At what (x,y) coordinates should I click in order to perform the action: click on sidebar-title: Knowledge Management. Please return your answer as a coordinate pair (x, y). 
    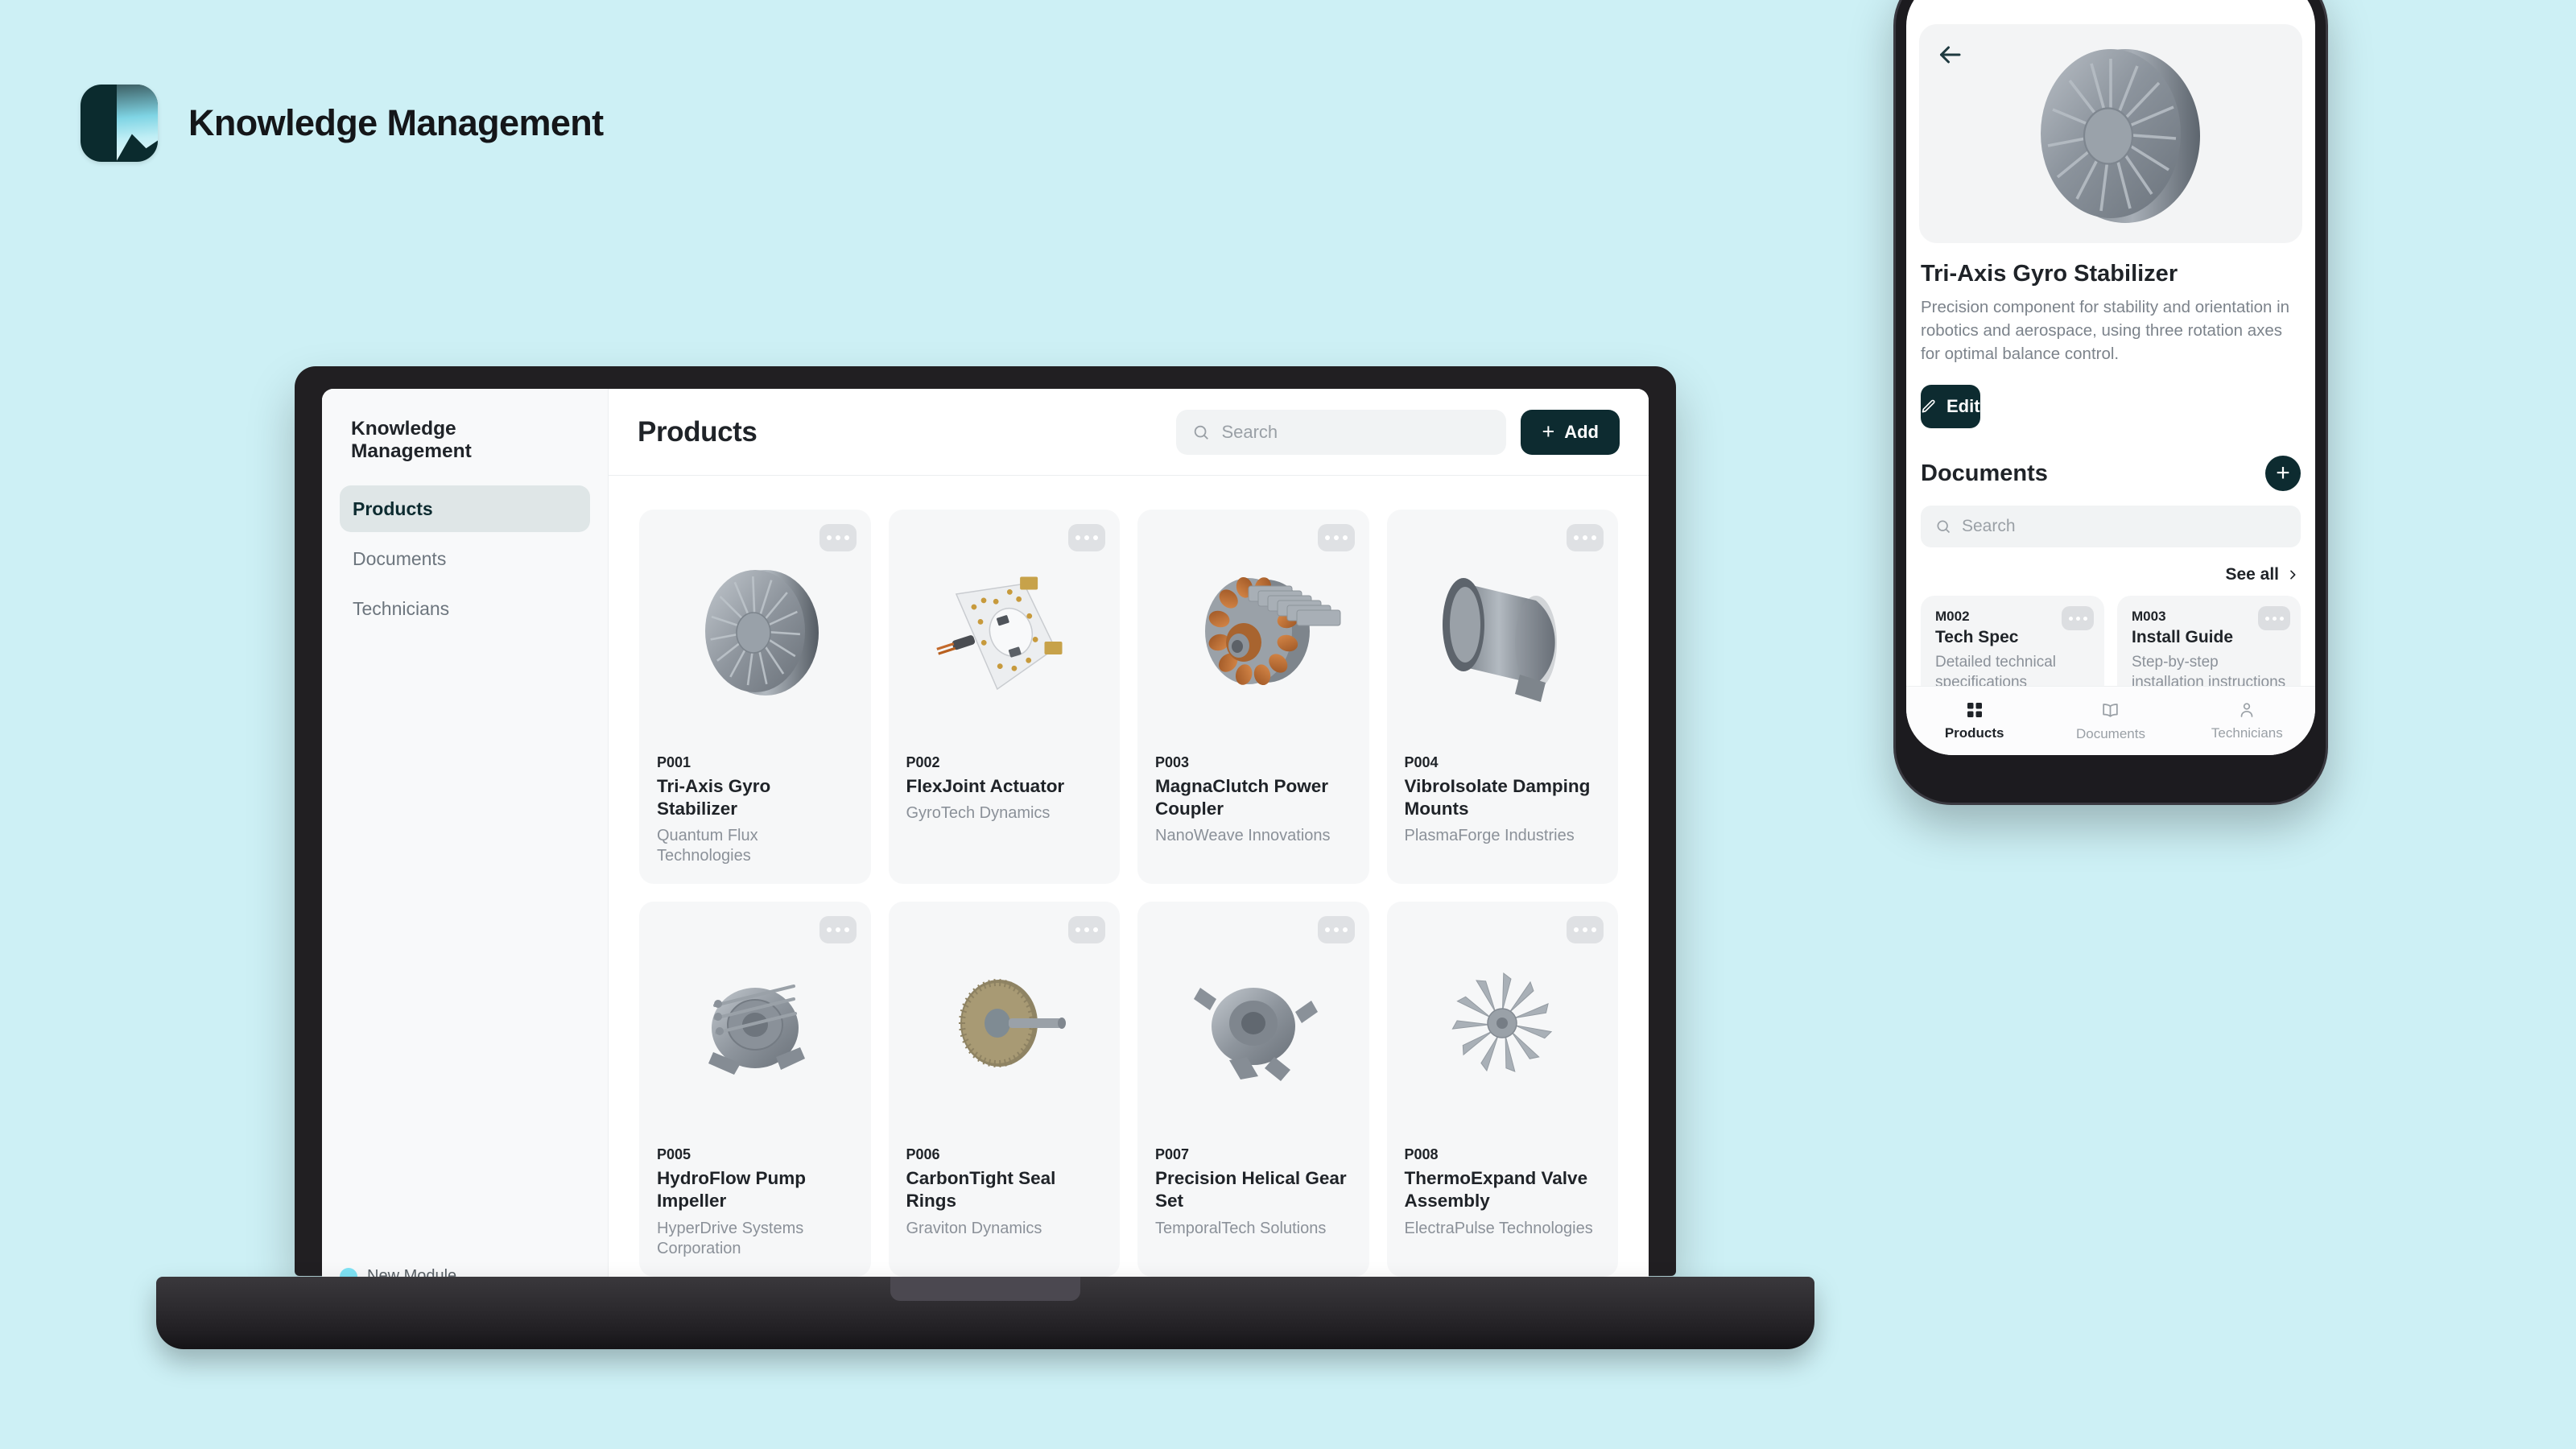
    Looking at the image, I should click on (411, 440).